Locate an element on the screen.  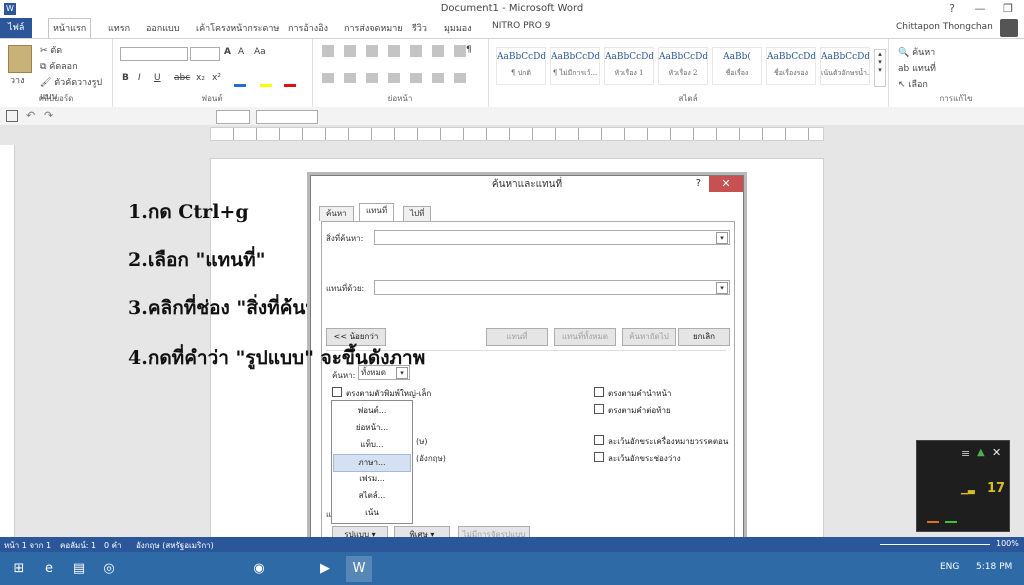
replace-button: ab แทนที่ is located at coordinates (917, 68).